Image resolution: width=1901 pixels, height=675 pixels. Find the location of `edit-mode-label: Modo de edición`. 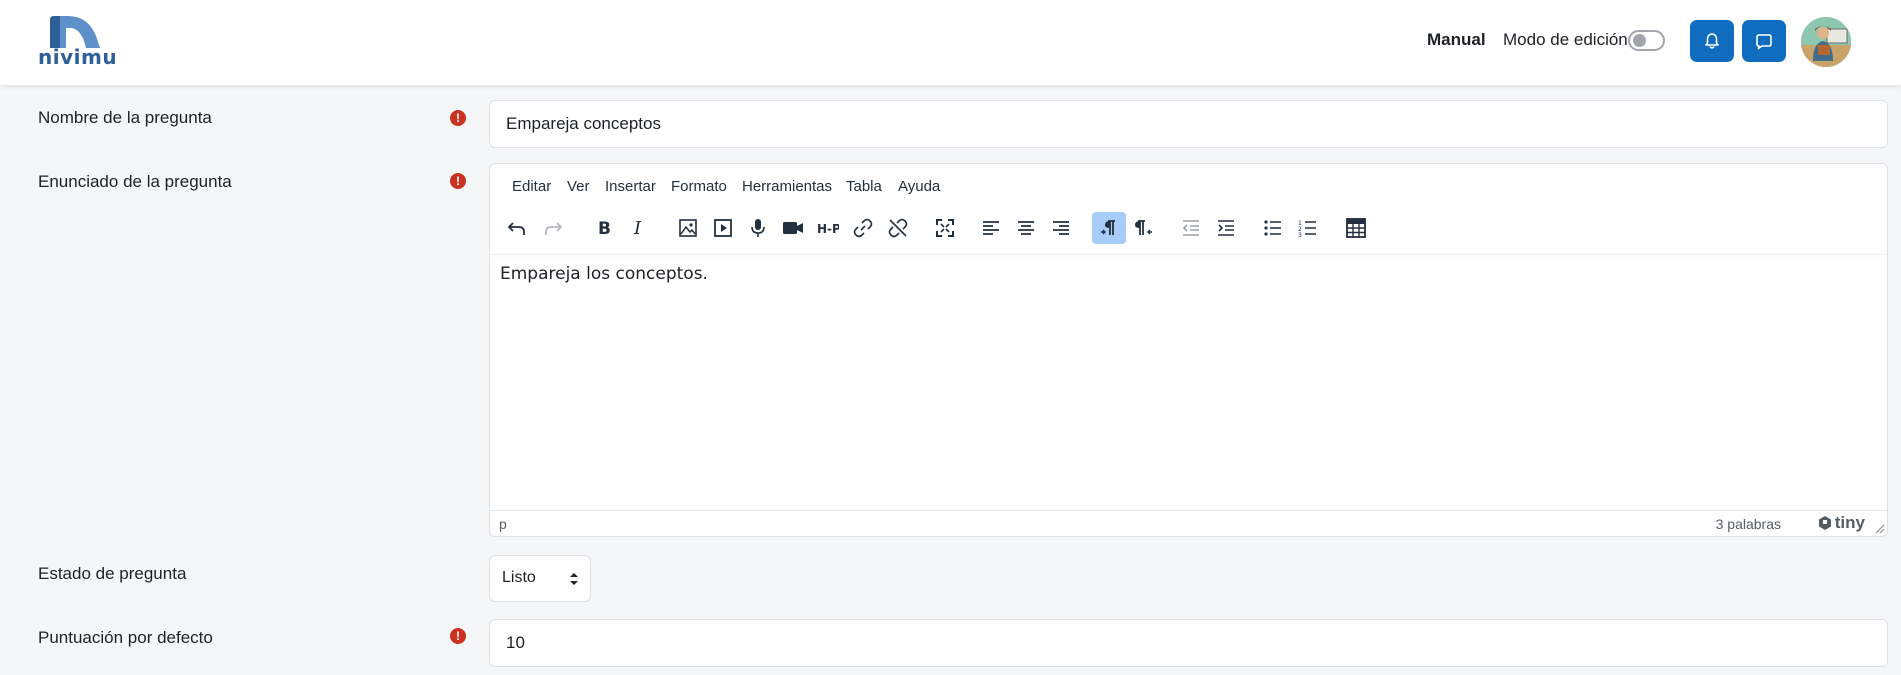

edit-mode-label: Modo de edición is located at coordinates (1565, 39).